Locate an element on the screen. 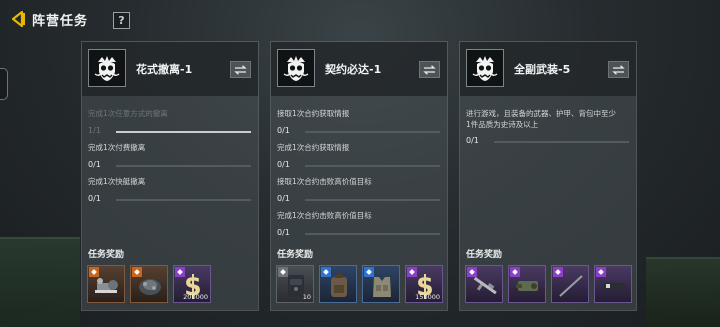 This screenshot has height=327, width=720. background-crate is located at coordinates (40, 282).